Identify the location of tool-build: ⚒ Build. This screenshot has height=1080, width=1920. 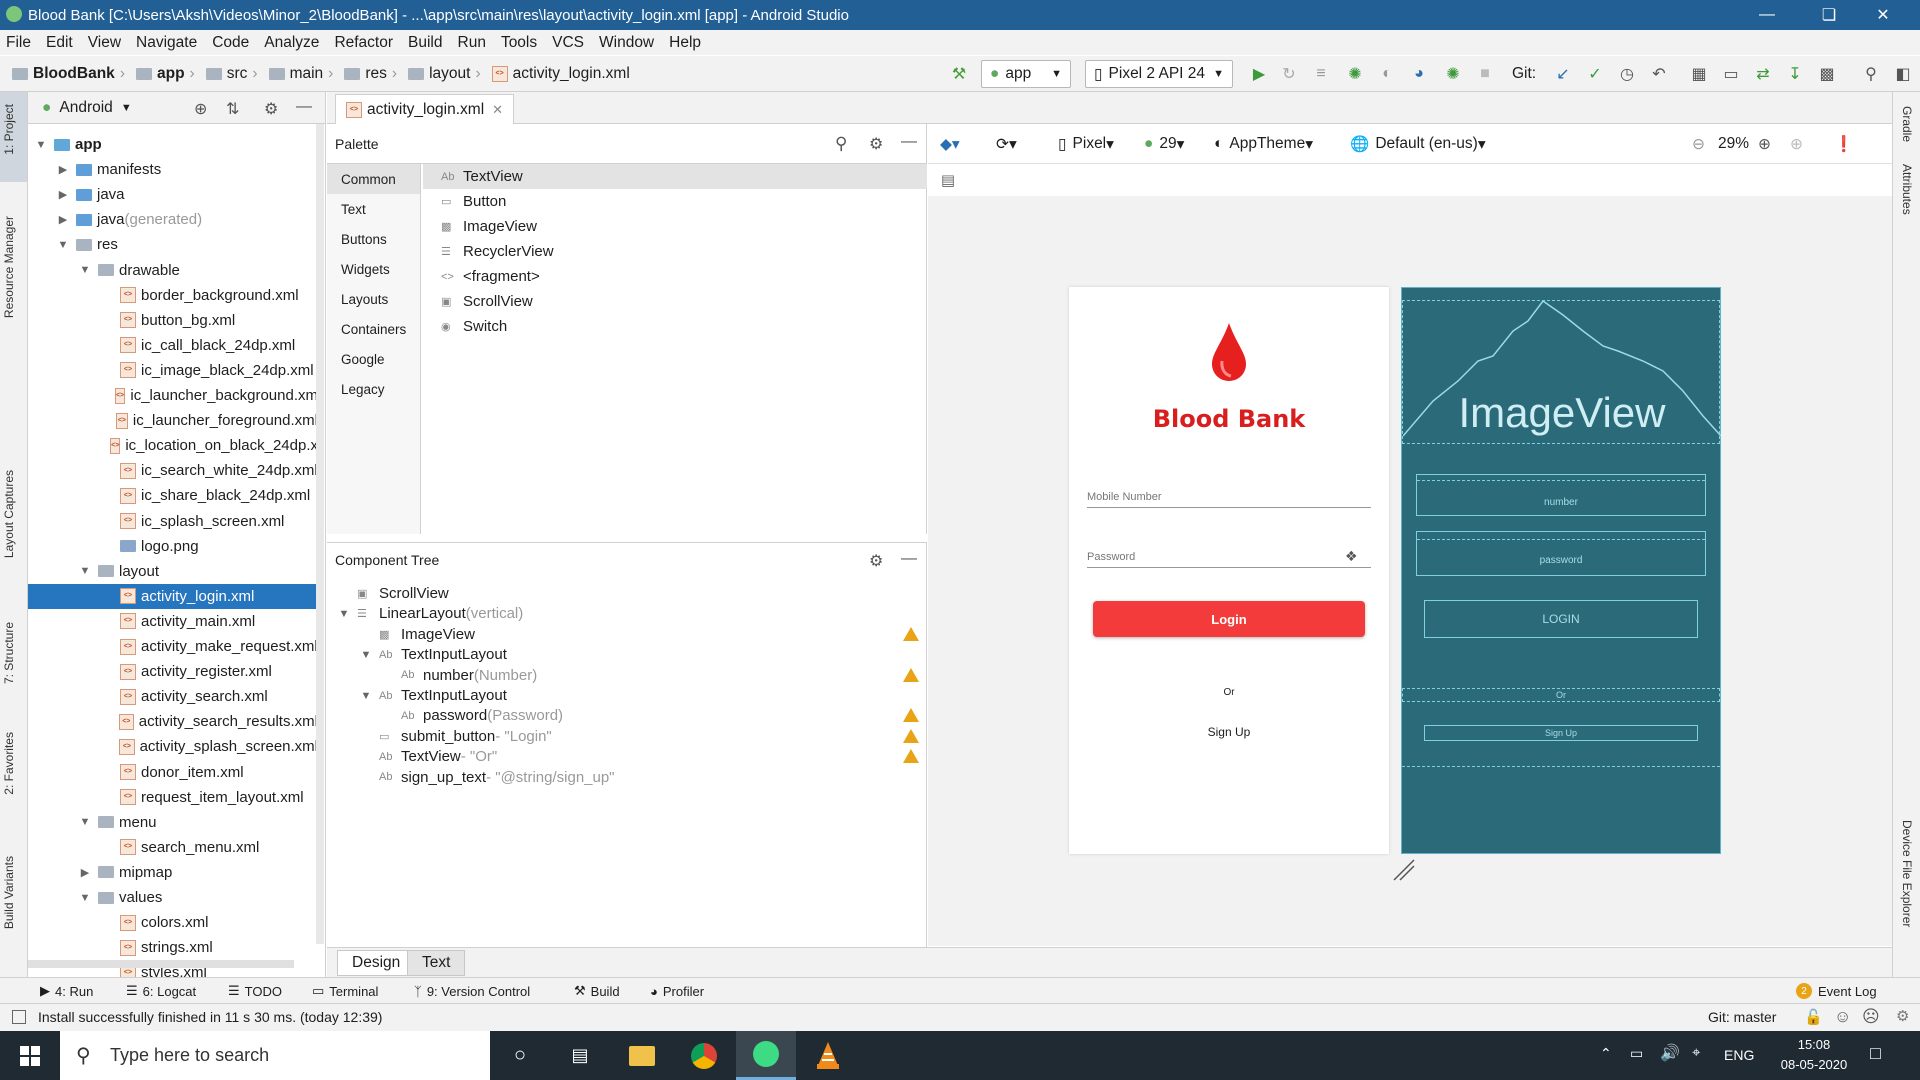
(597, 991).